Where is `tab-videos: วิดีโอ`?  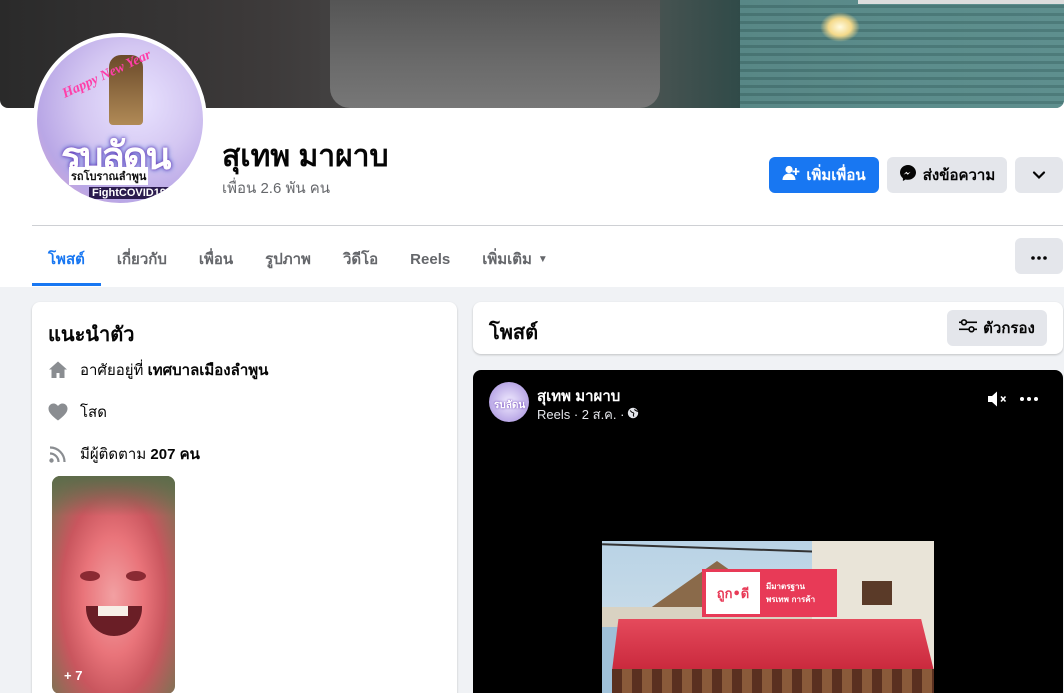 tab-videos: วิดีโอ is located at coordinates (360, 259).